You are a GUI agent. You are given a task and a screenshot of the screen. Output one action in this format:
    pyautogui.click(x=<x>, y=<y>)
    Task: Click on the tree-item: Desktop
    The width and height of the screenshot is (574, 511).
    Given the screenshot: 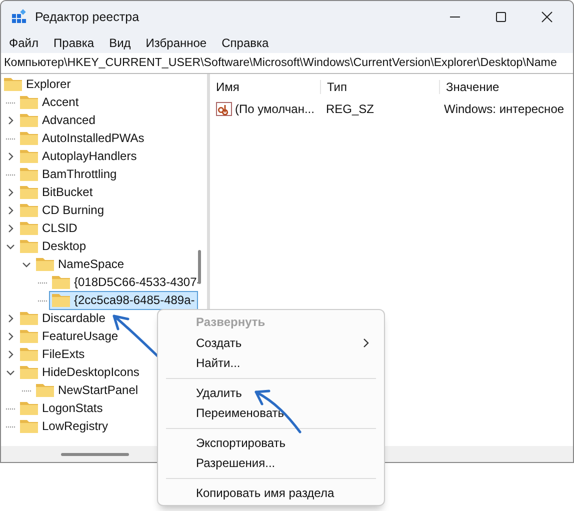 What is the action you would take?
    pyautogui.click(x=53, y=246)
    